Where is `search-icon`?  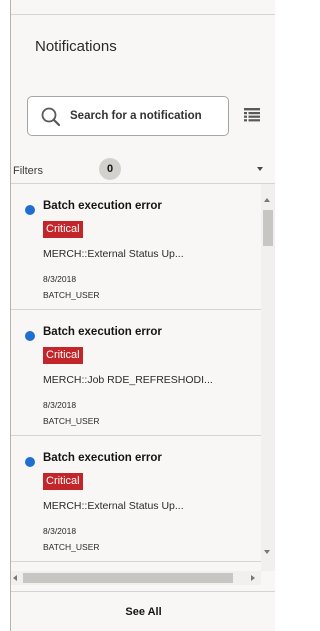
search-icon is located at coordinates (51, 117).